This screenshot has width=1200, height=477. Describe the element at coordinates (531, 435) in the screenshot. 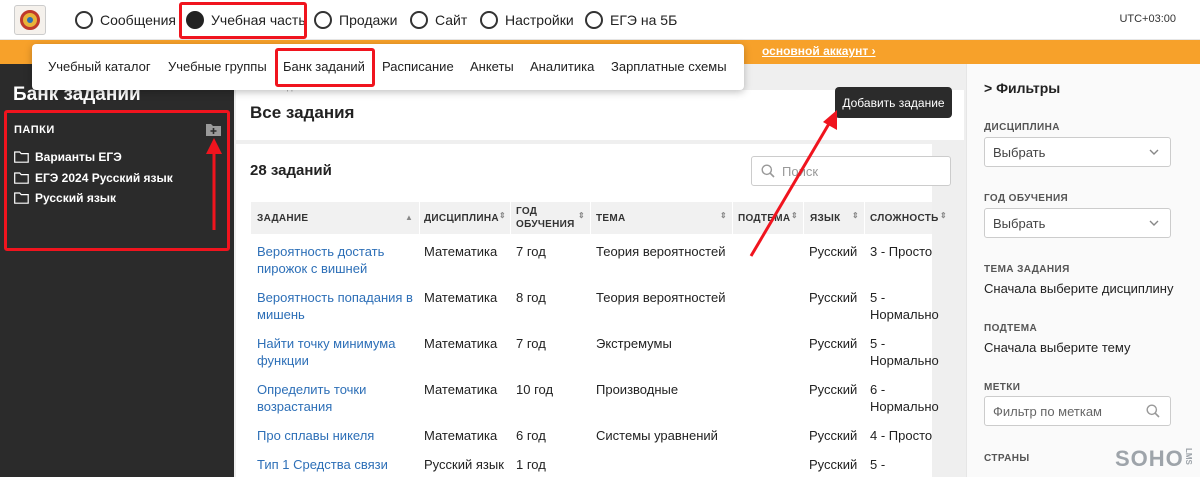

I see `year-cell: 6 год` at that location.